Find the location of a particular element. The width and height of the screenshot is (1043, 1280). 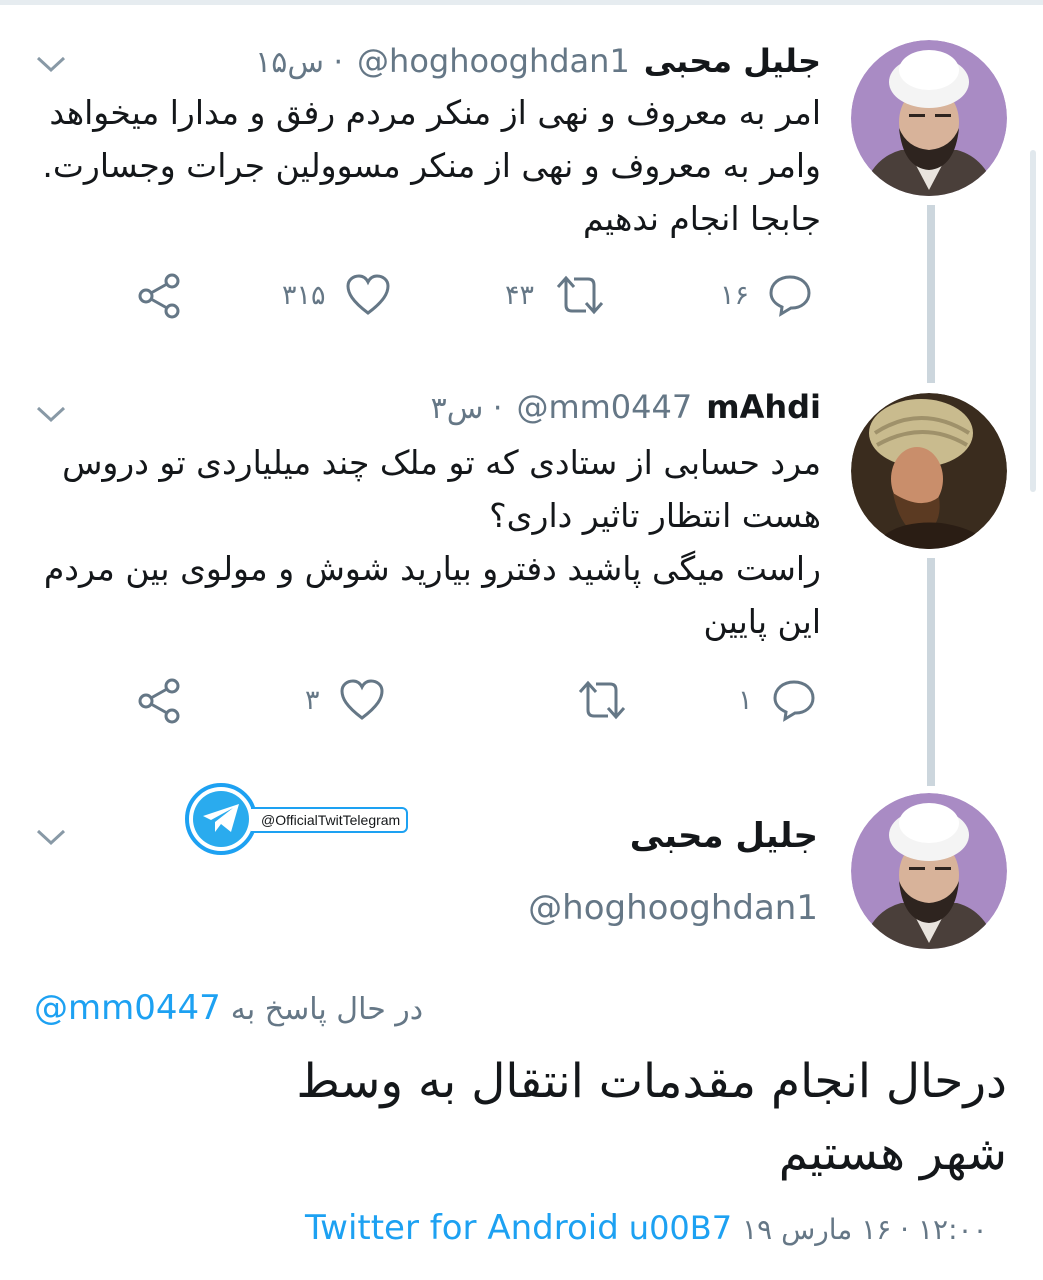

watermark-badge is located at coordinates (221, 819).